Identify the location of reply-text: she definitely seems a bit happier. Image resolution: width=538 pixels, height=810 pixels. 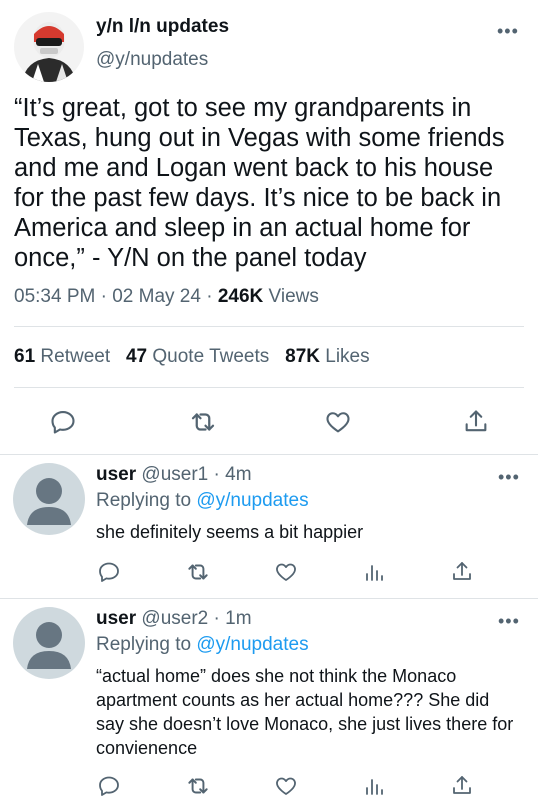
(230, 532).